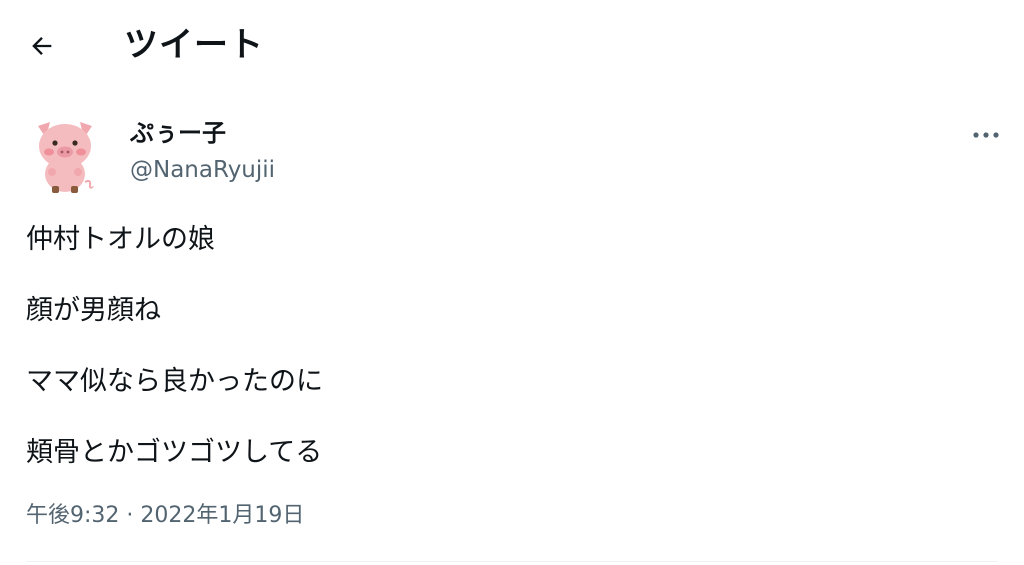  Describe the element at coordinates (120, 239) in the screenshot. I see `tweet-line: 仲村トオルの娘` at that location.